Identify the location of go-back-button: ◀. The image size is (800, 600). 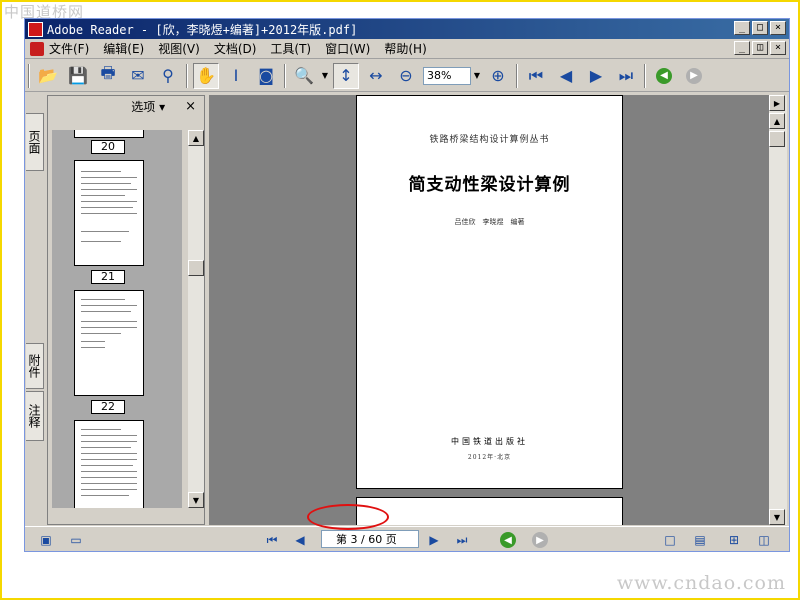
(664, 76).